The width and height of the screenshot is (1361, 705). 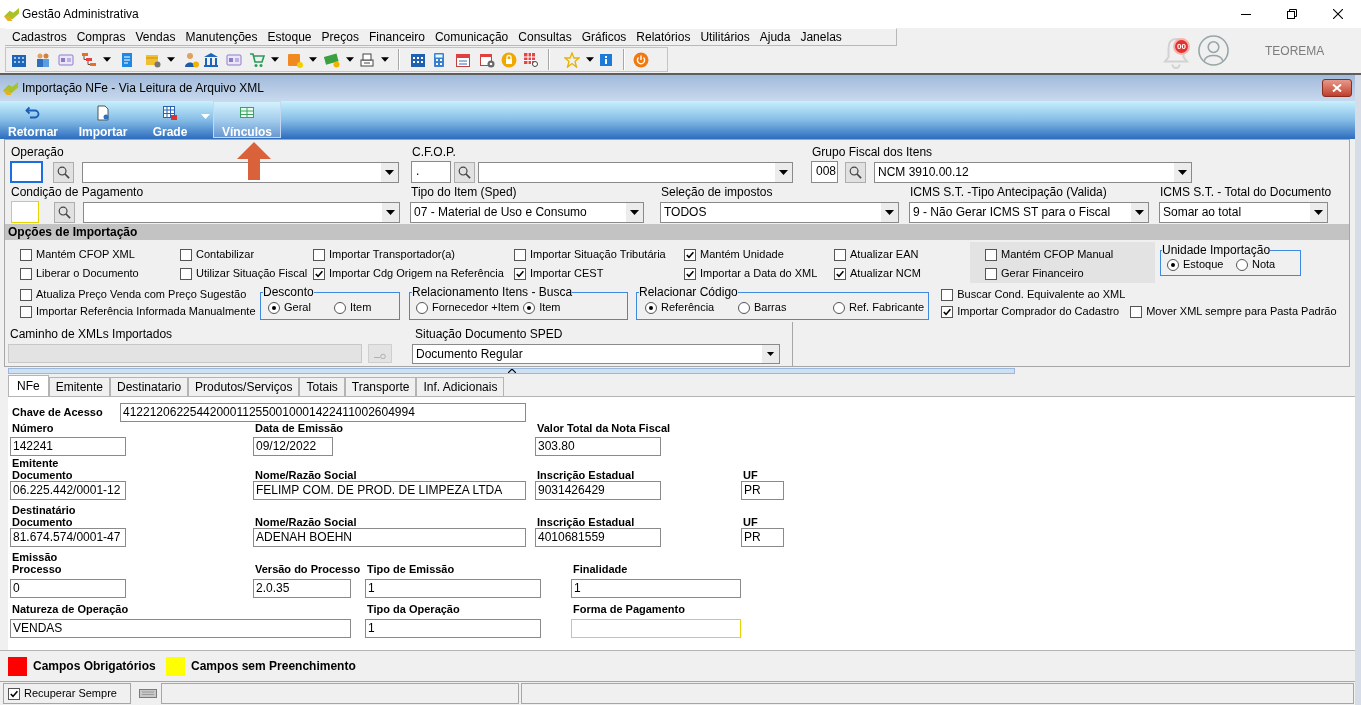 What do you see at coordinates (39, 37) in the screenshot?
I see `menu-item: Cadastros` at bounding box center [39, 37].